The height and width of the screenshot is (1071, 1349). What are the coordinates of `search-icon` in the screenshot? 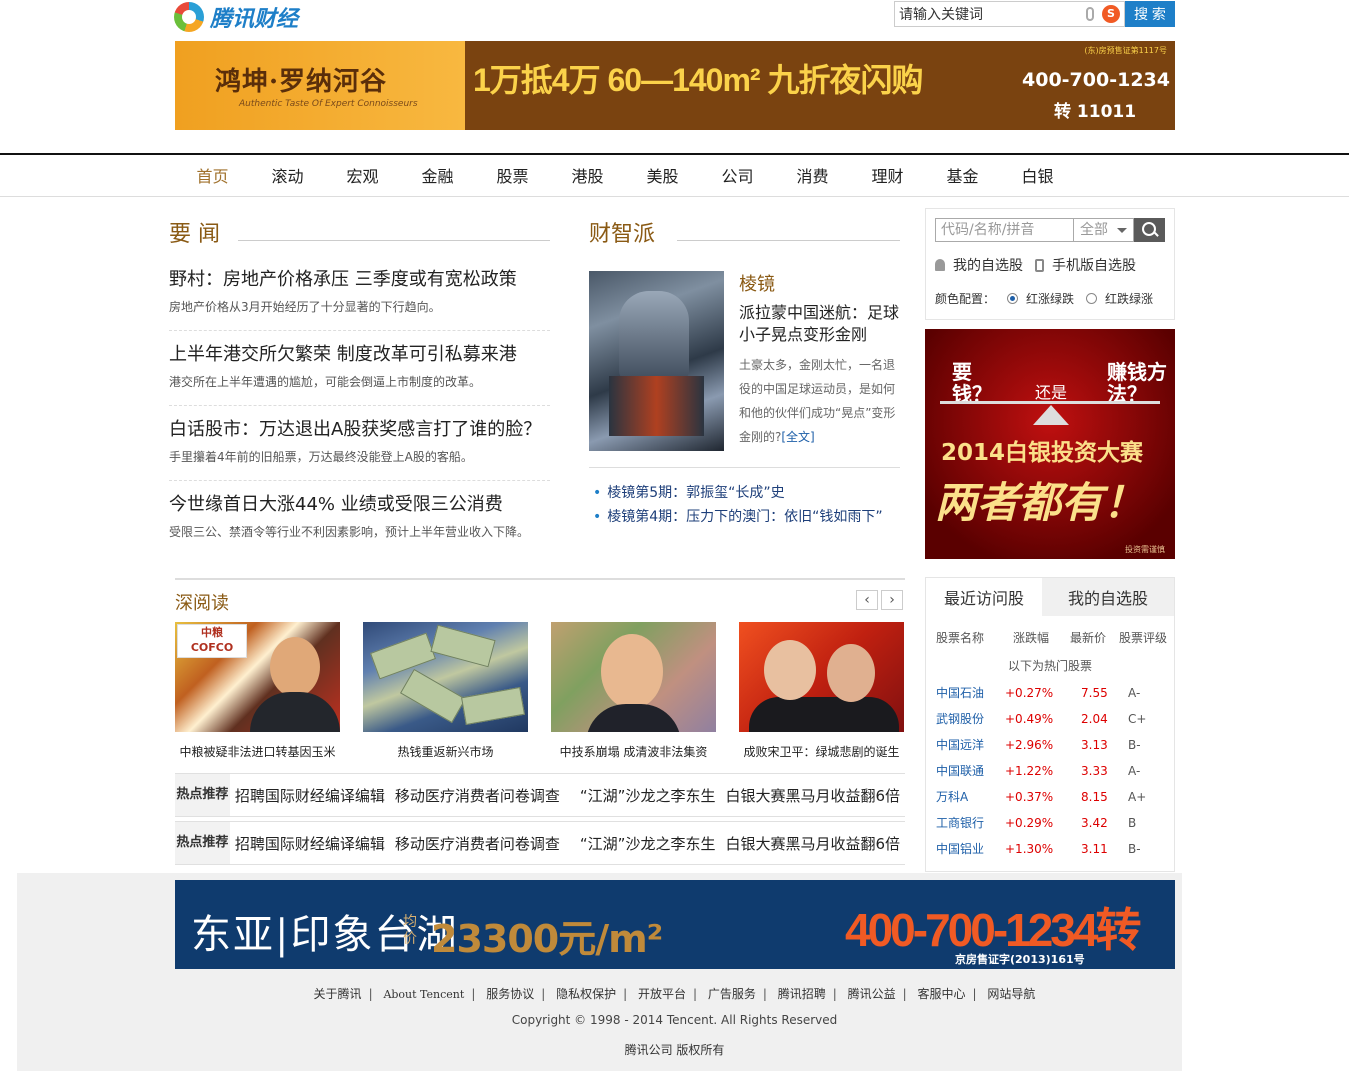 It's located at (1149, 230).